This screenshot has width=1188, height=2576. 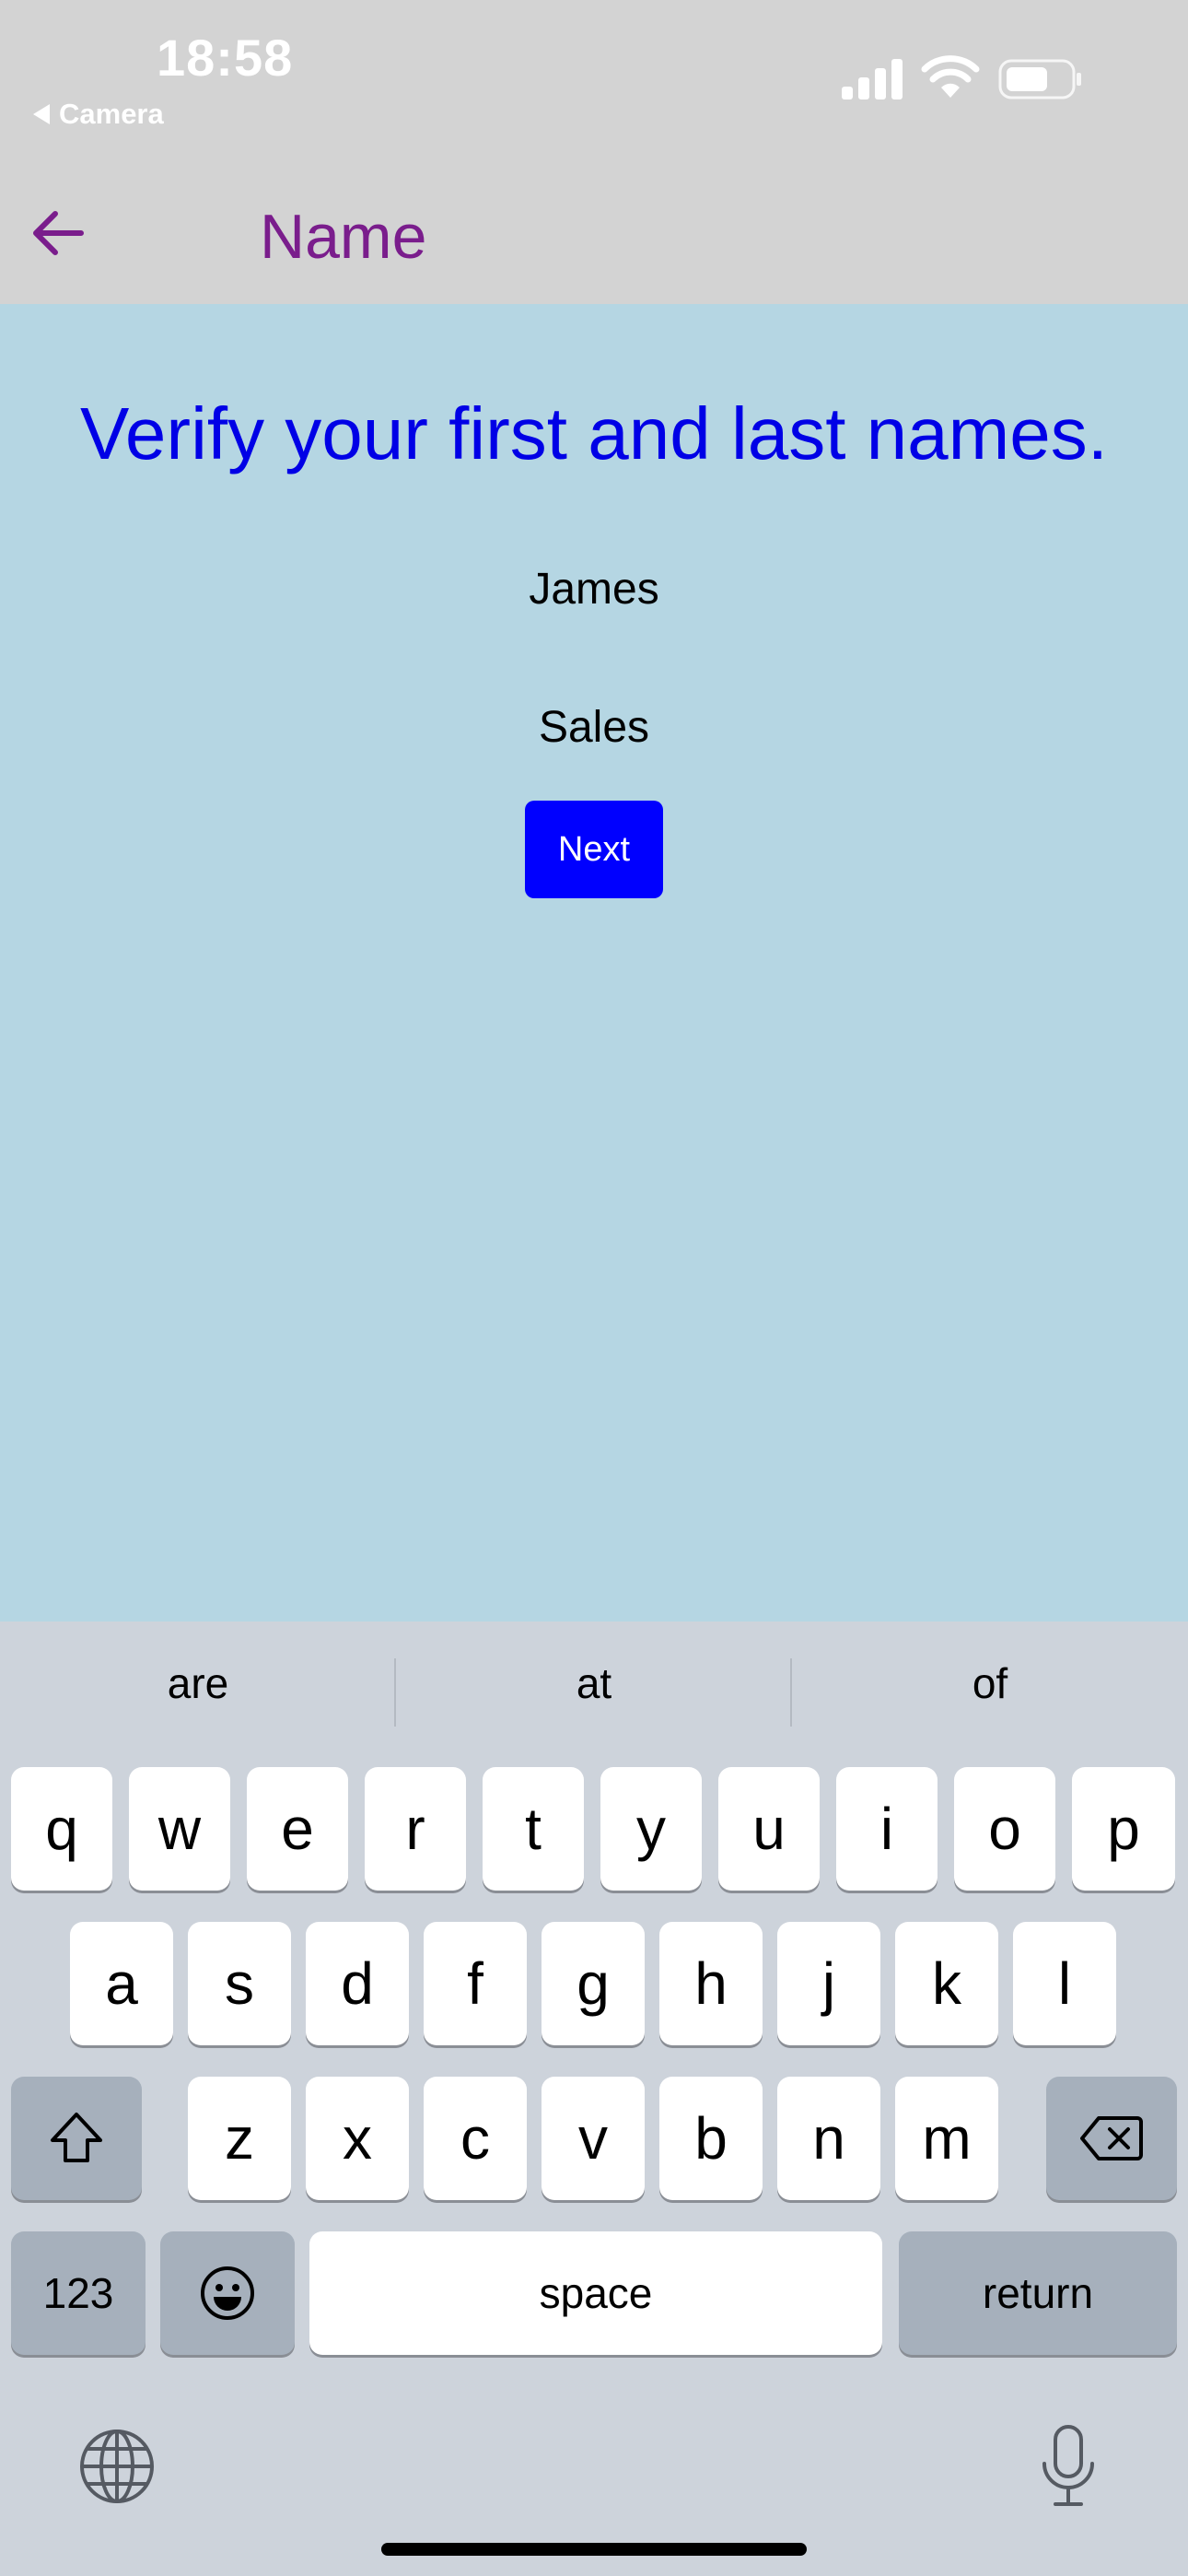 I want to click on space-key: space, so click(x=595, y=2293).